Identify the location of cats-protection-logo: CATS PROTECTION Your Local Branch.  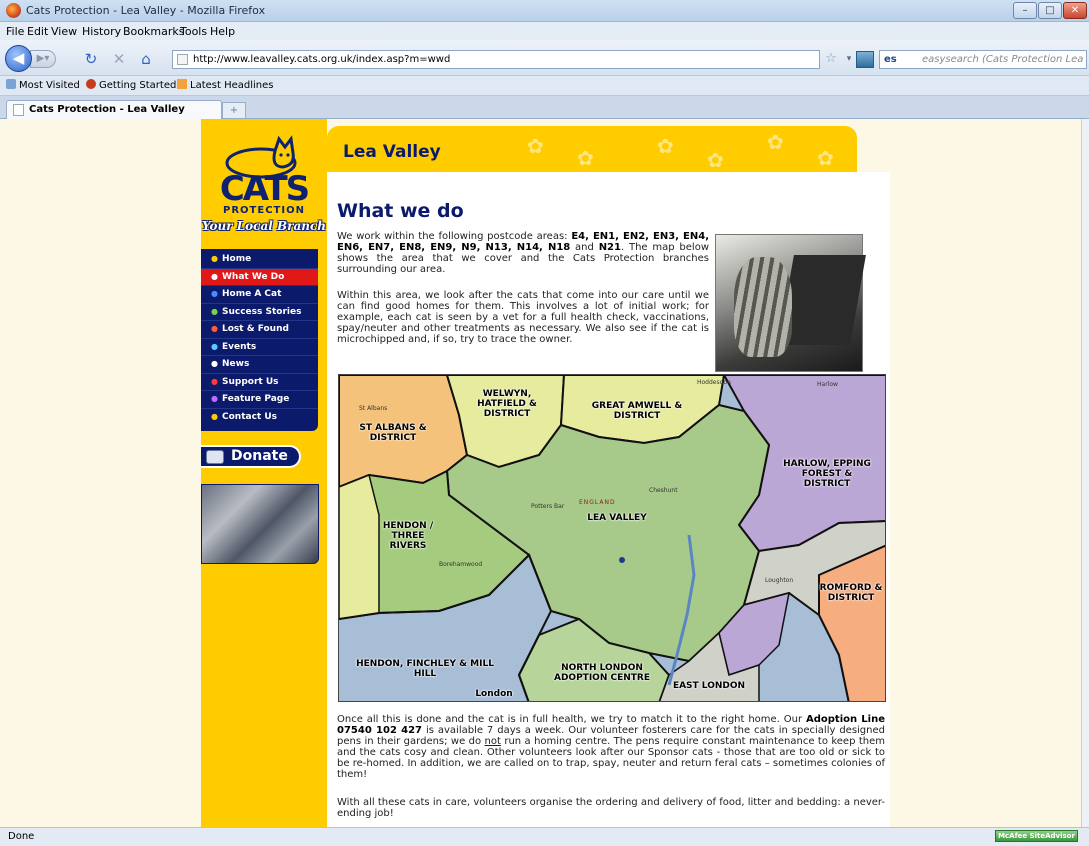
(263, 183).